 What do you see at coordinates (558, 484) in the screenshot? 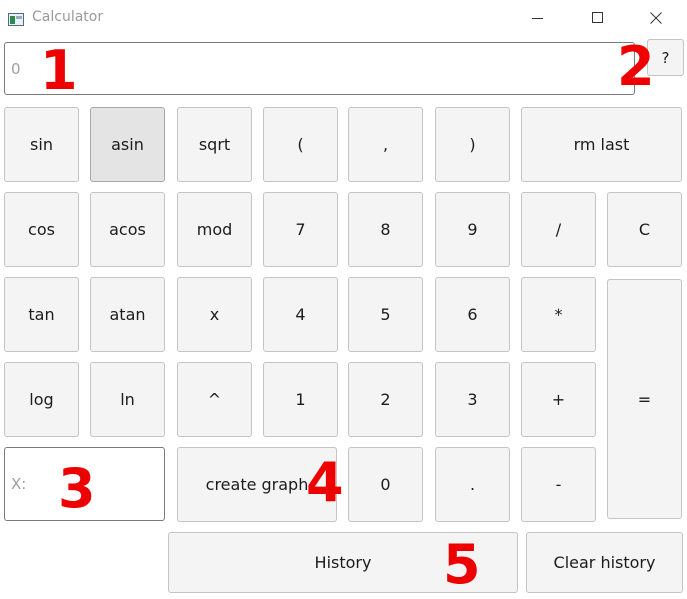
I see `minus-button: -` at bounding box center [558, 484].